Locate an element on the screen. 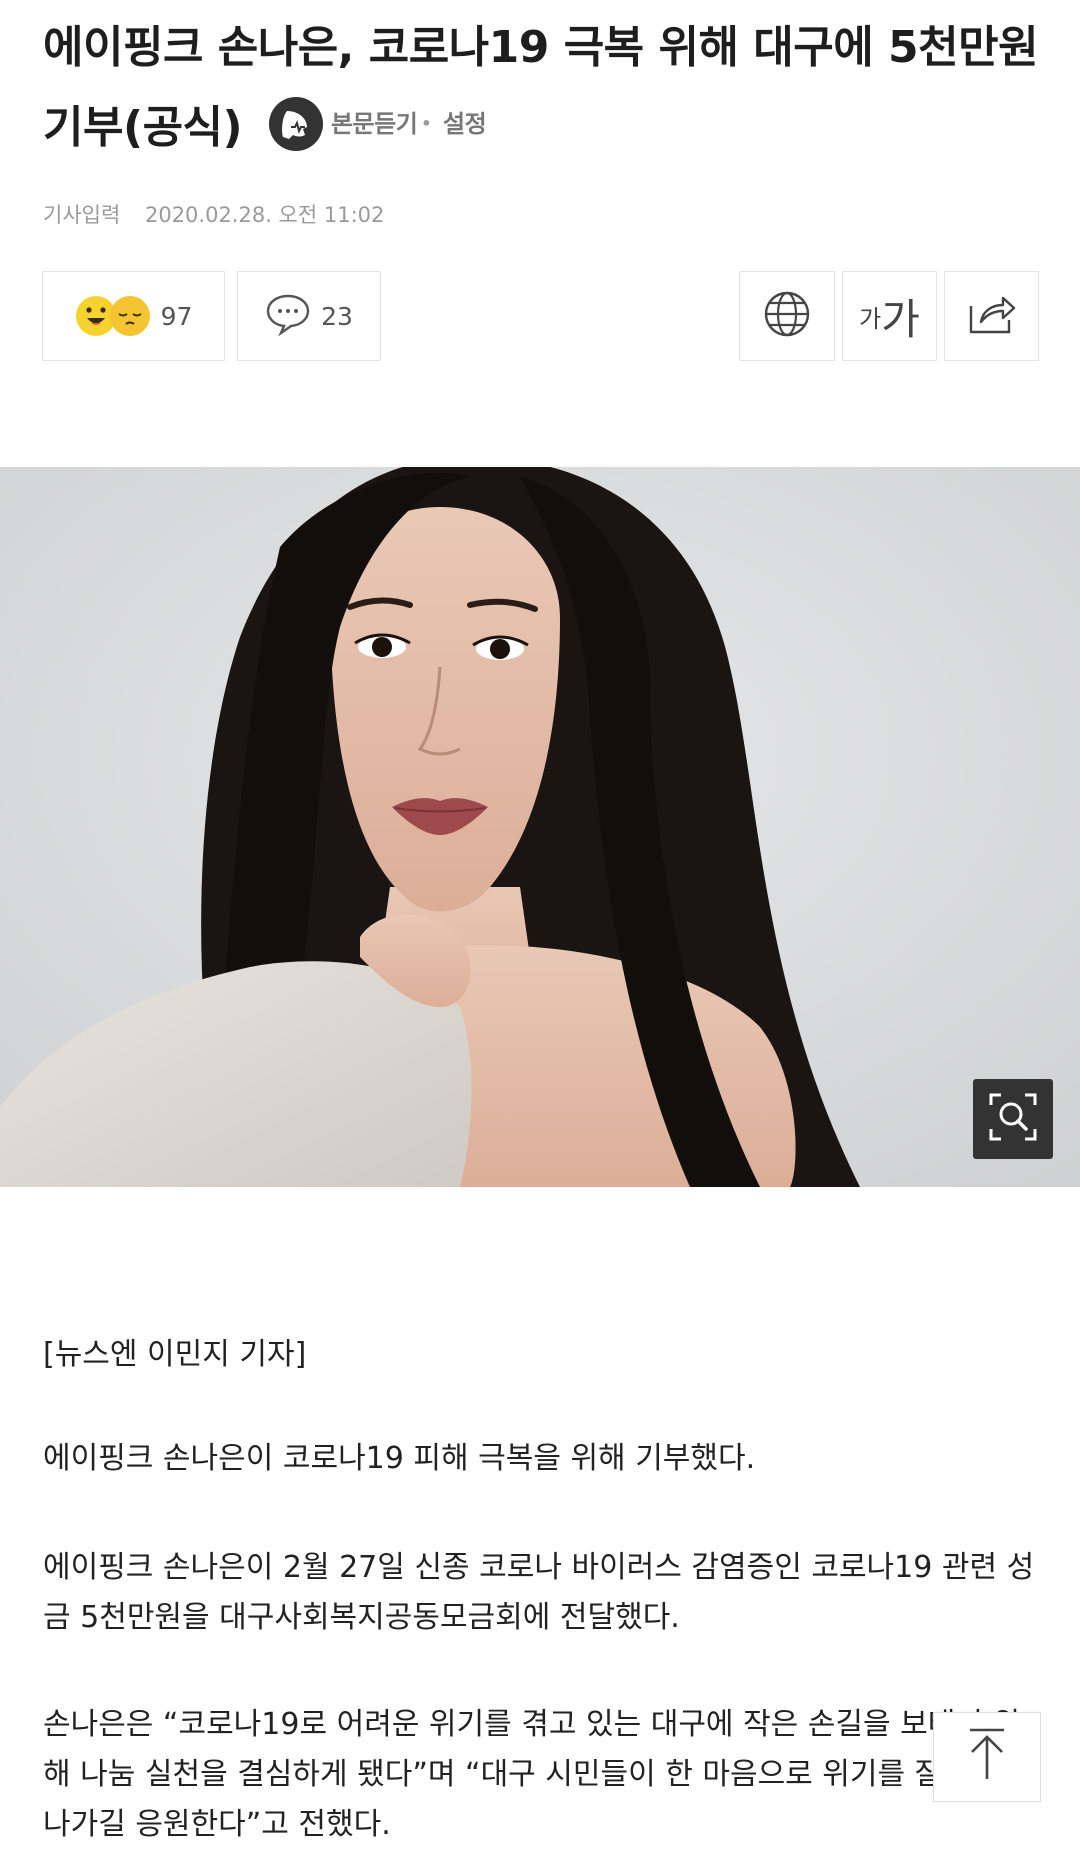 This screenshot has height=1859, width=1080. article-byline: [뉴스엔 이민지 기자] is located at coordinates (175, 1354).